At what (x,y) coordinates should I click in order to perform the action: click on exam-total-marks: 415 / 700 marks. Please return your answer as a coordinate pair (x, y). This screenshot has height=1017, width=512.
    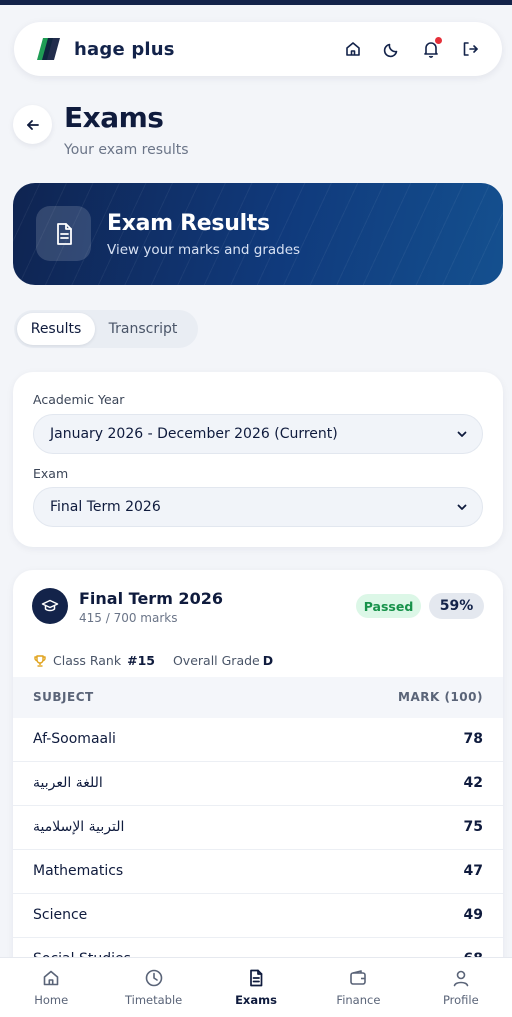
    Looking at the image, I should click on (128, 618).